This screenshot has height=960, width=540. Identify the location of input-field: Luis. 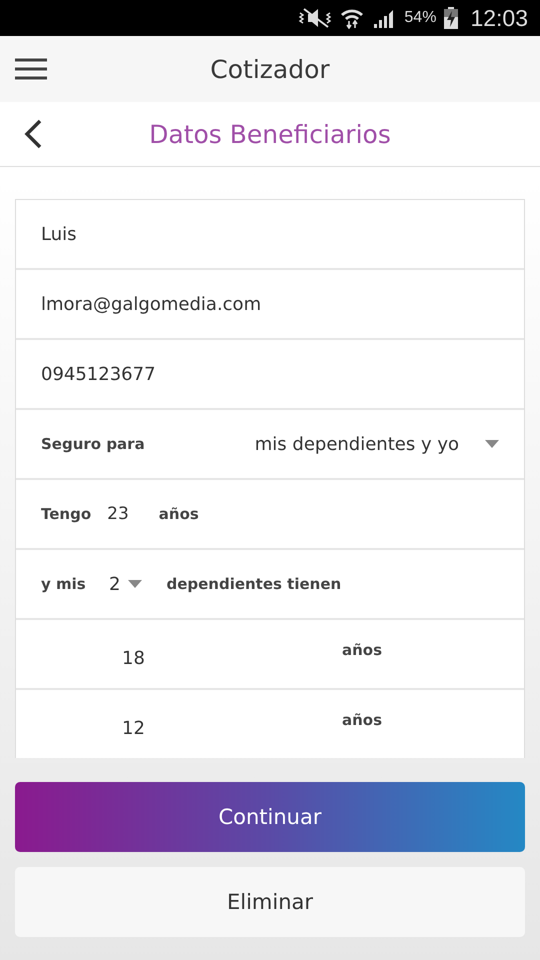
(270, 235).